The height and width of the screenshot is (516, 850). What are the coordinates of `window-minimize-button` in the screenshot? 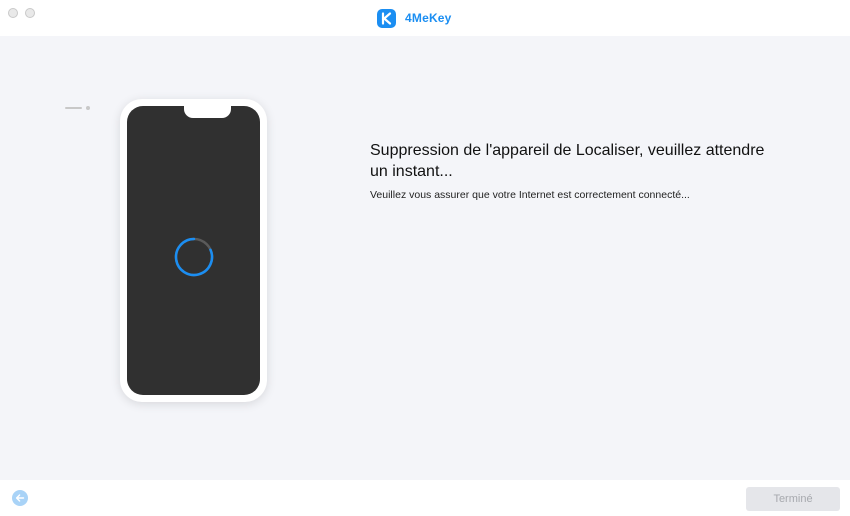 It's located at (30, 13).